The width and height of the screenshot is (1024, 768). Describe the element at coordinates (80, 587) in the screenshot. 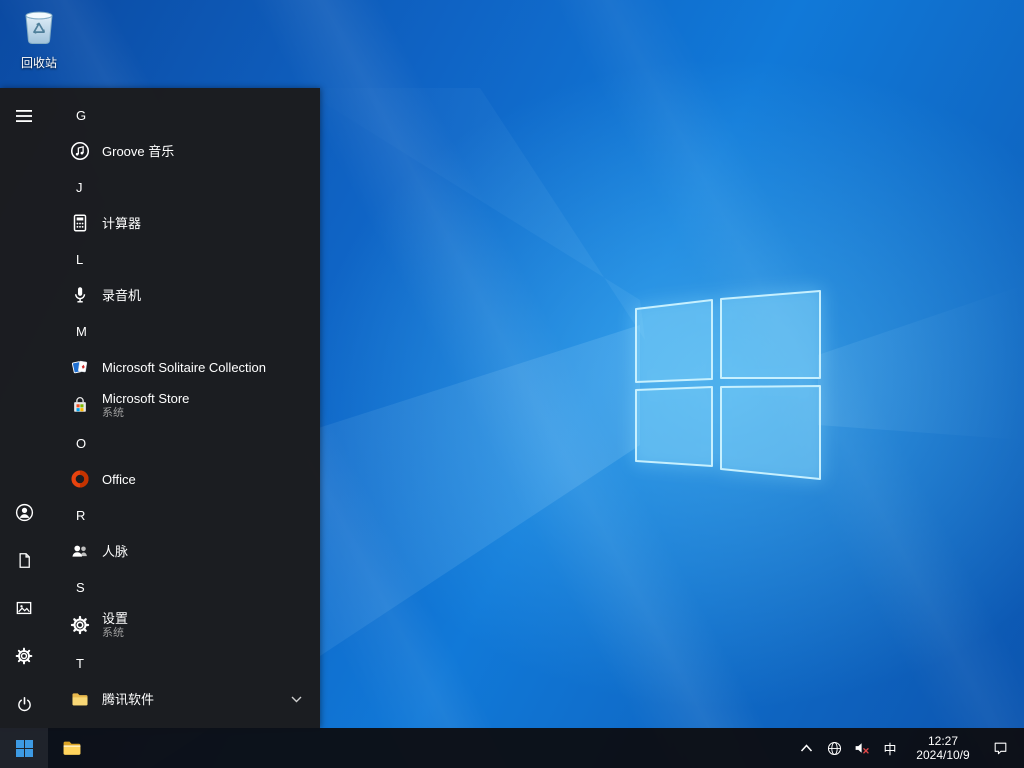

I see `section-letter-label: S` at that location.